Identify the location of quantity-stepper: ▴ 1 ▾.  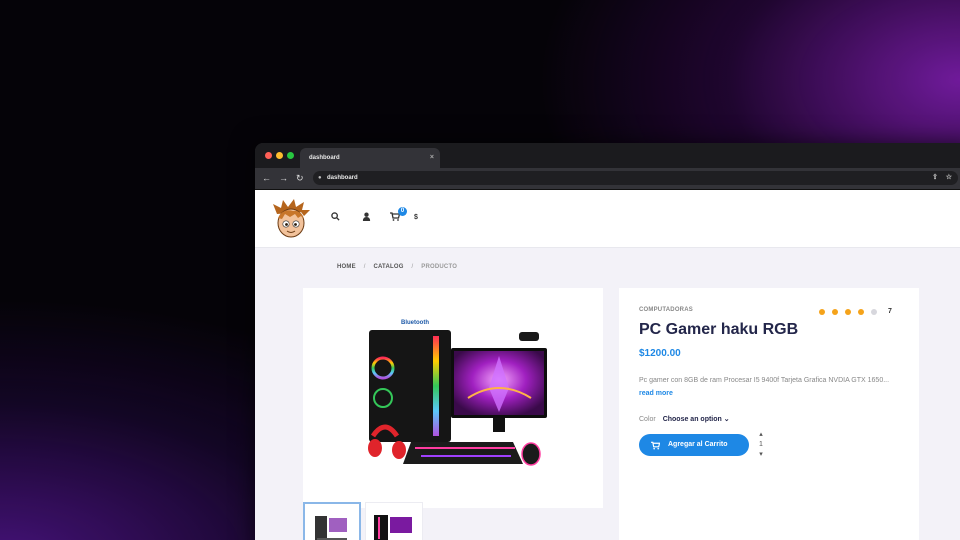
(761, 445).